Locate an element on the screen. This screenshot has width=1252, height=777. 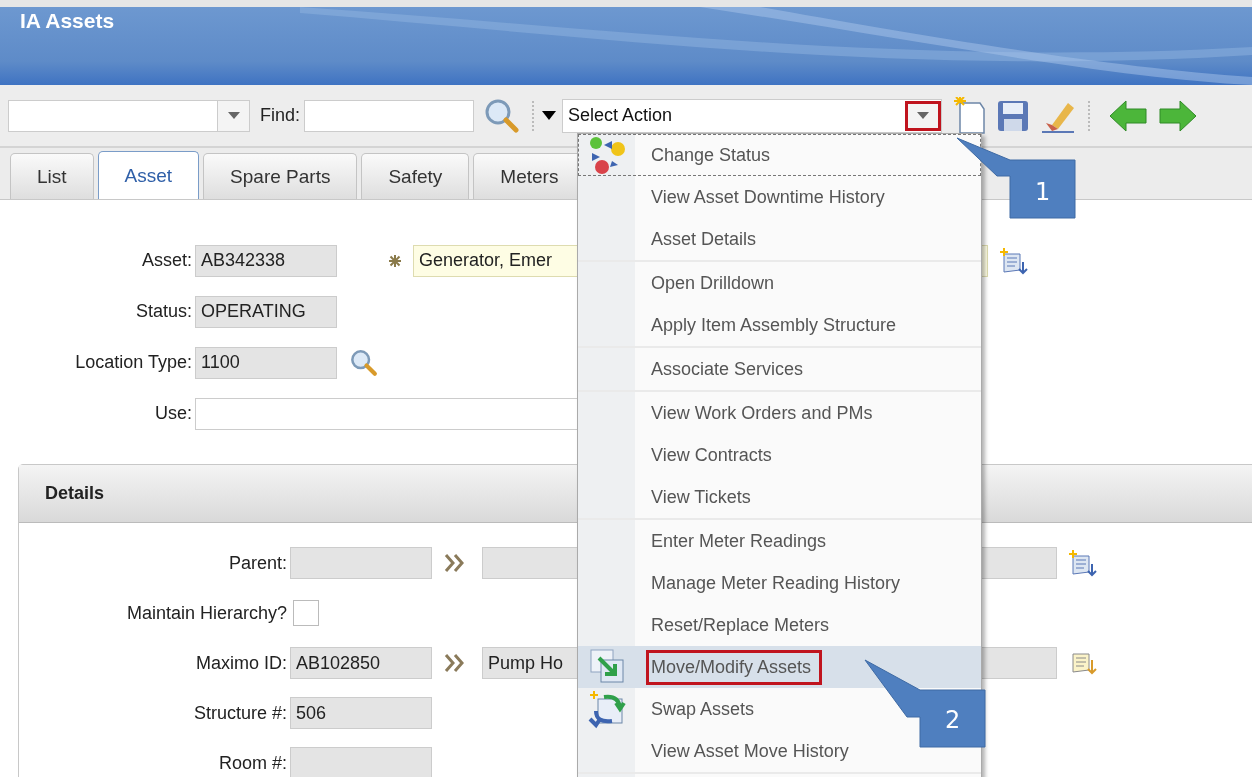
menu-item: View Contracts is located at coordinates (714, 455).